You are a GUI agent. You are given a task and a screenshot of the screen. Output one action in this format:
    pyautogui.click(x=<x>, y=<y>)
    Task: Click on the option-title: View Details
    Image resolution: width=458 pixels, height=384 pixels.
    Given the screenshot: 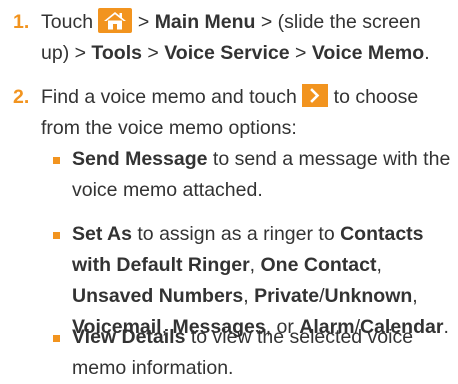 What is the action you would take?
    pyautogui.click(x=129, y=337)
    